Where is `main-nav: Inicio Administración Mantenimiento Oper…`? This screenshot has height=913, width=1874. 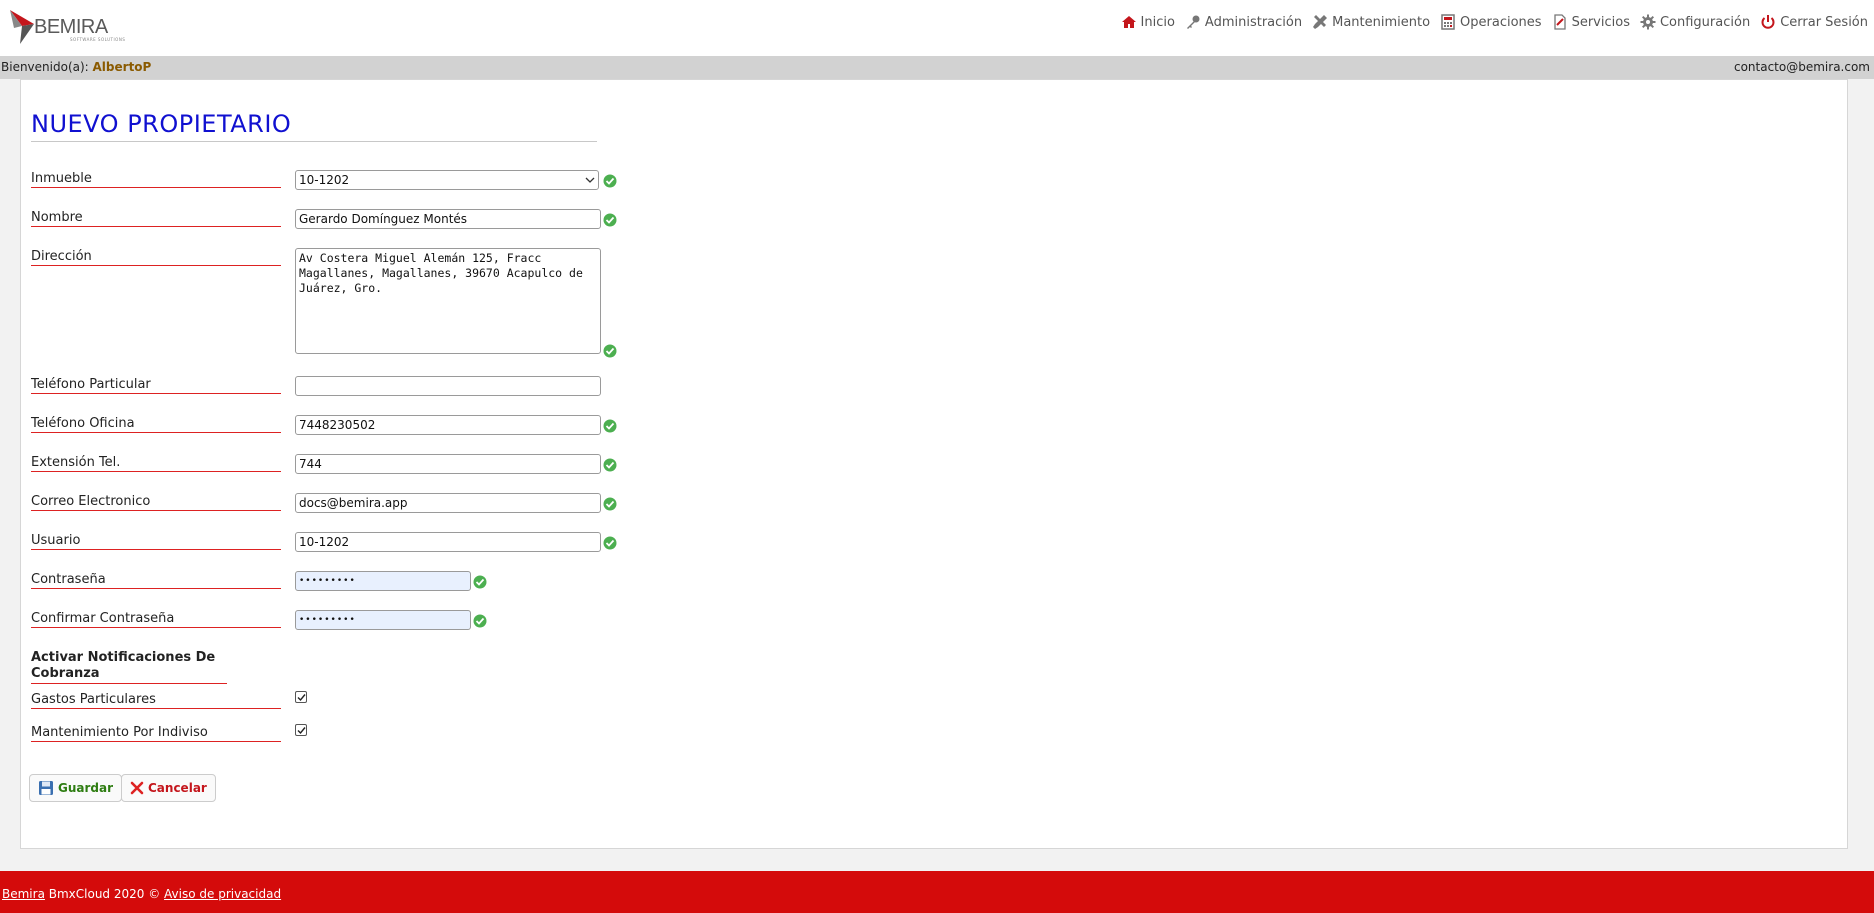 main-nav: Inicio Administración Mantenimiento Oper… is located at coordinates (1494, 22).